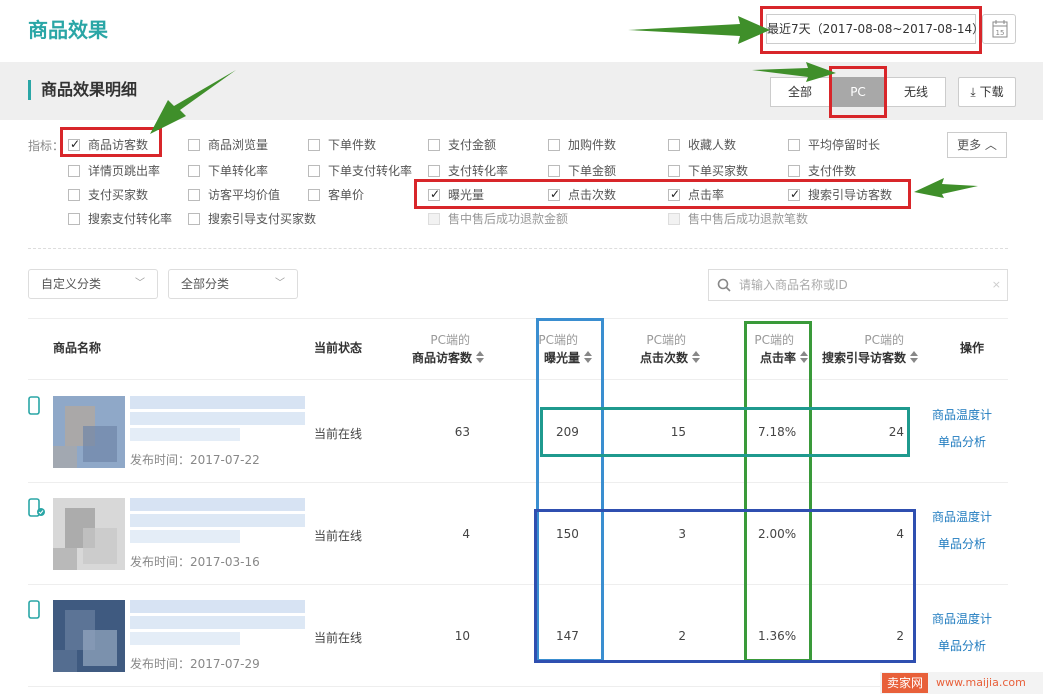  I want to click on watermark-logo: 卖家网, so click(905, 683).